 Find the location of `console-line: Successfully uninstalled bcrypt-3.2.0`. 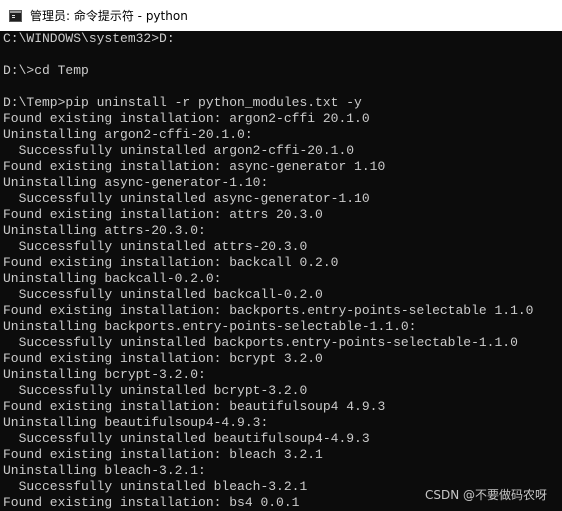

console-line: Successfully uninstalled bcrypt-3.2.0 is located at coordinates (155, 390).